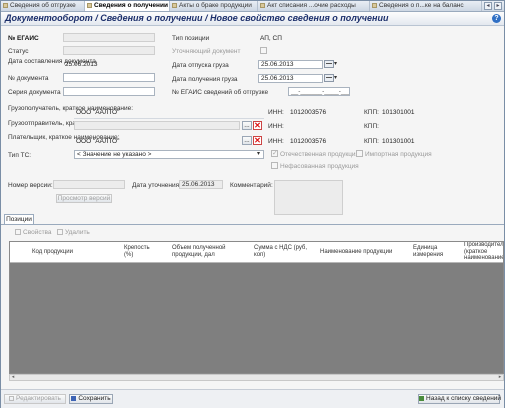  I want to click on delete-icon, so click(60, 232).